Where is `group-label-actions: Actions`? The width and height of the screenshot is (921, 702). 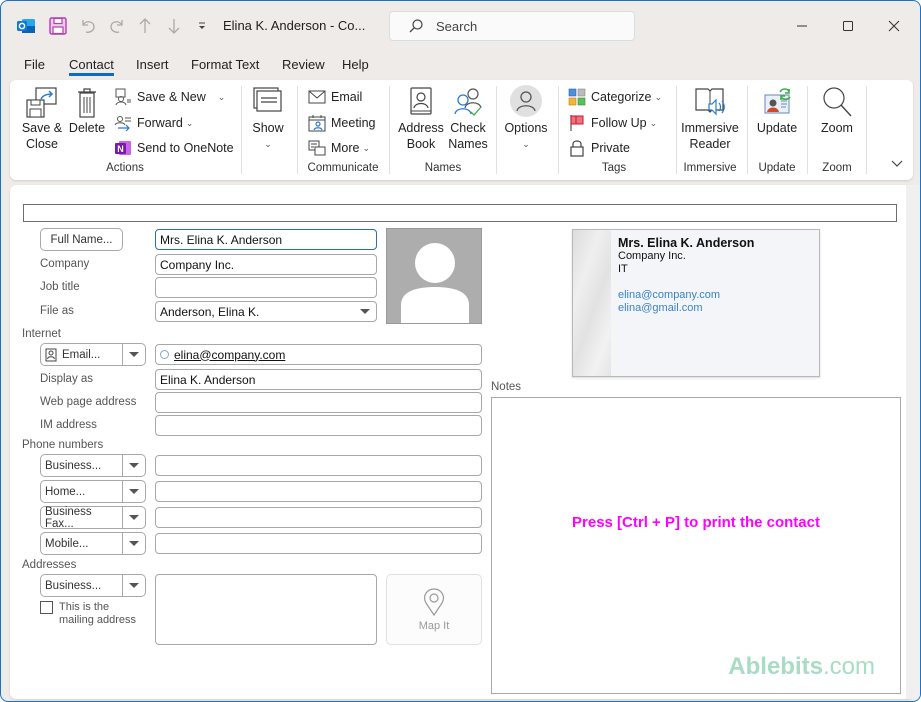
group-label-actions: Actions is located at coordinates (125, 168).